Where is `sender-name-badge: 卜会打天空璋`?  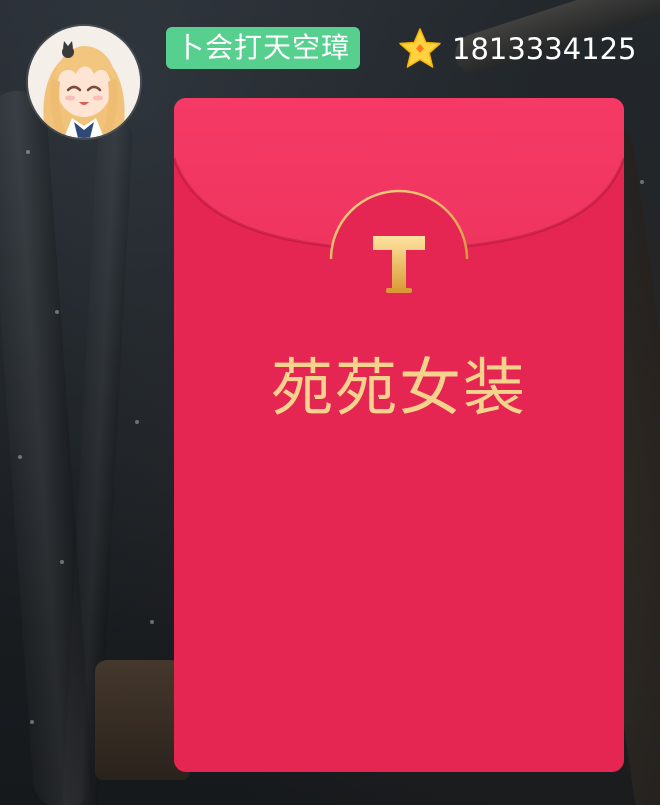
sender-name-badge: 卜会打天空璋 is located at coordinates (263, 48).